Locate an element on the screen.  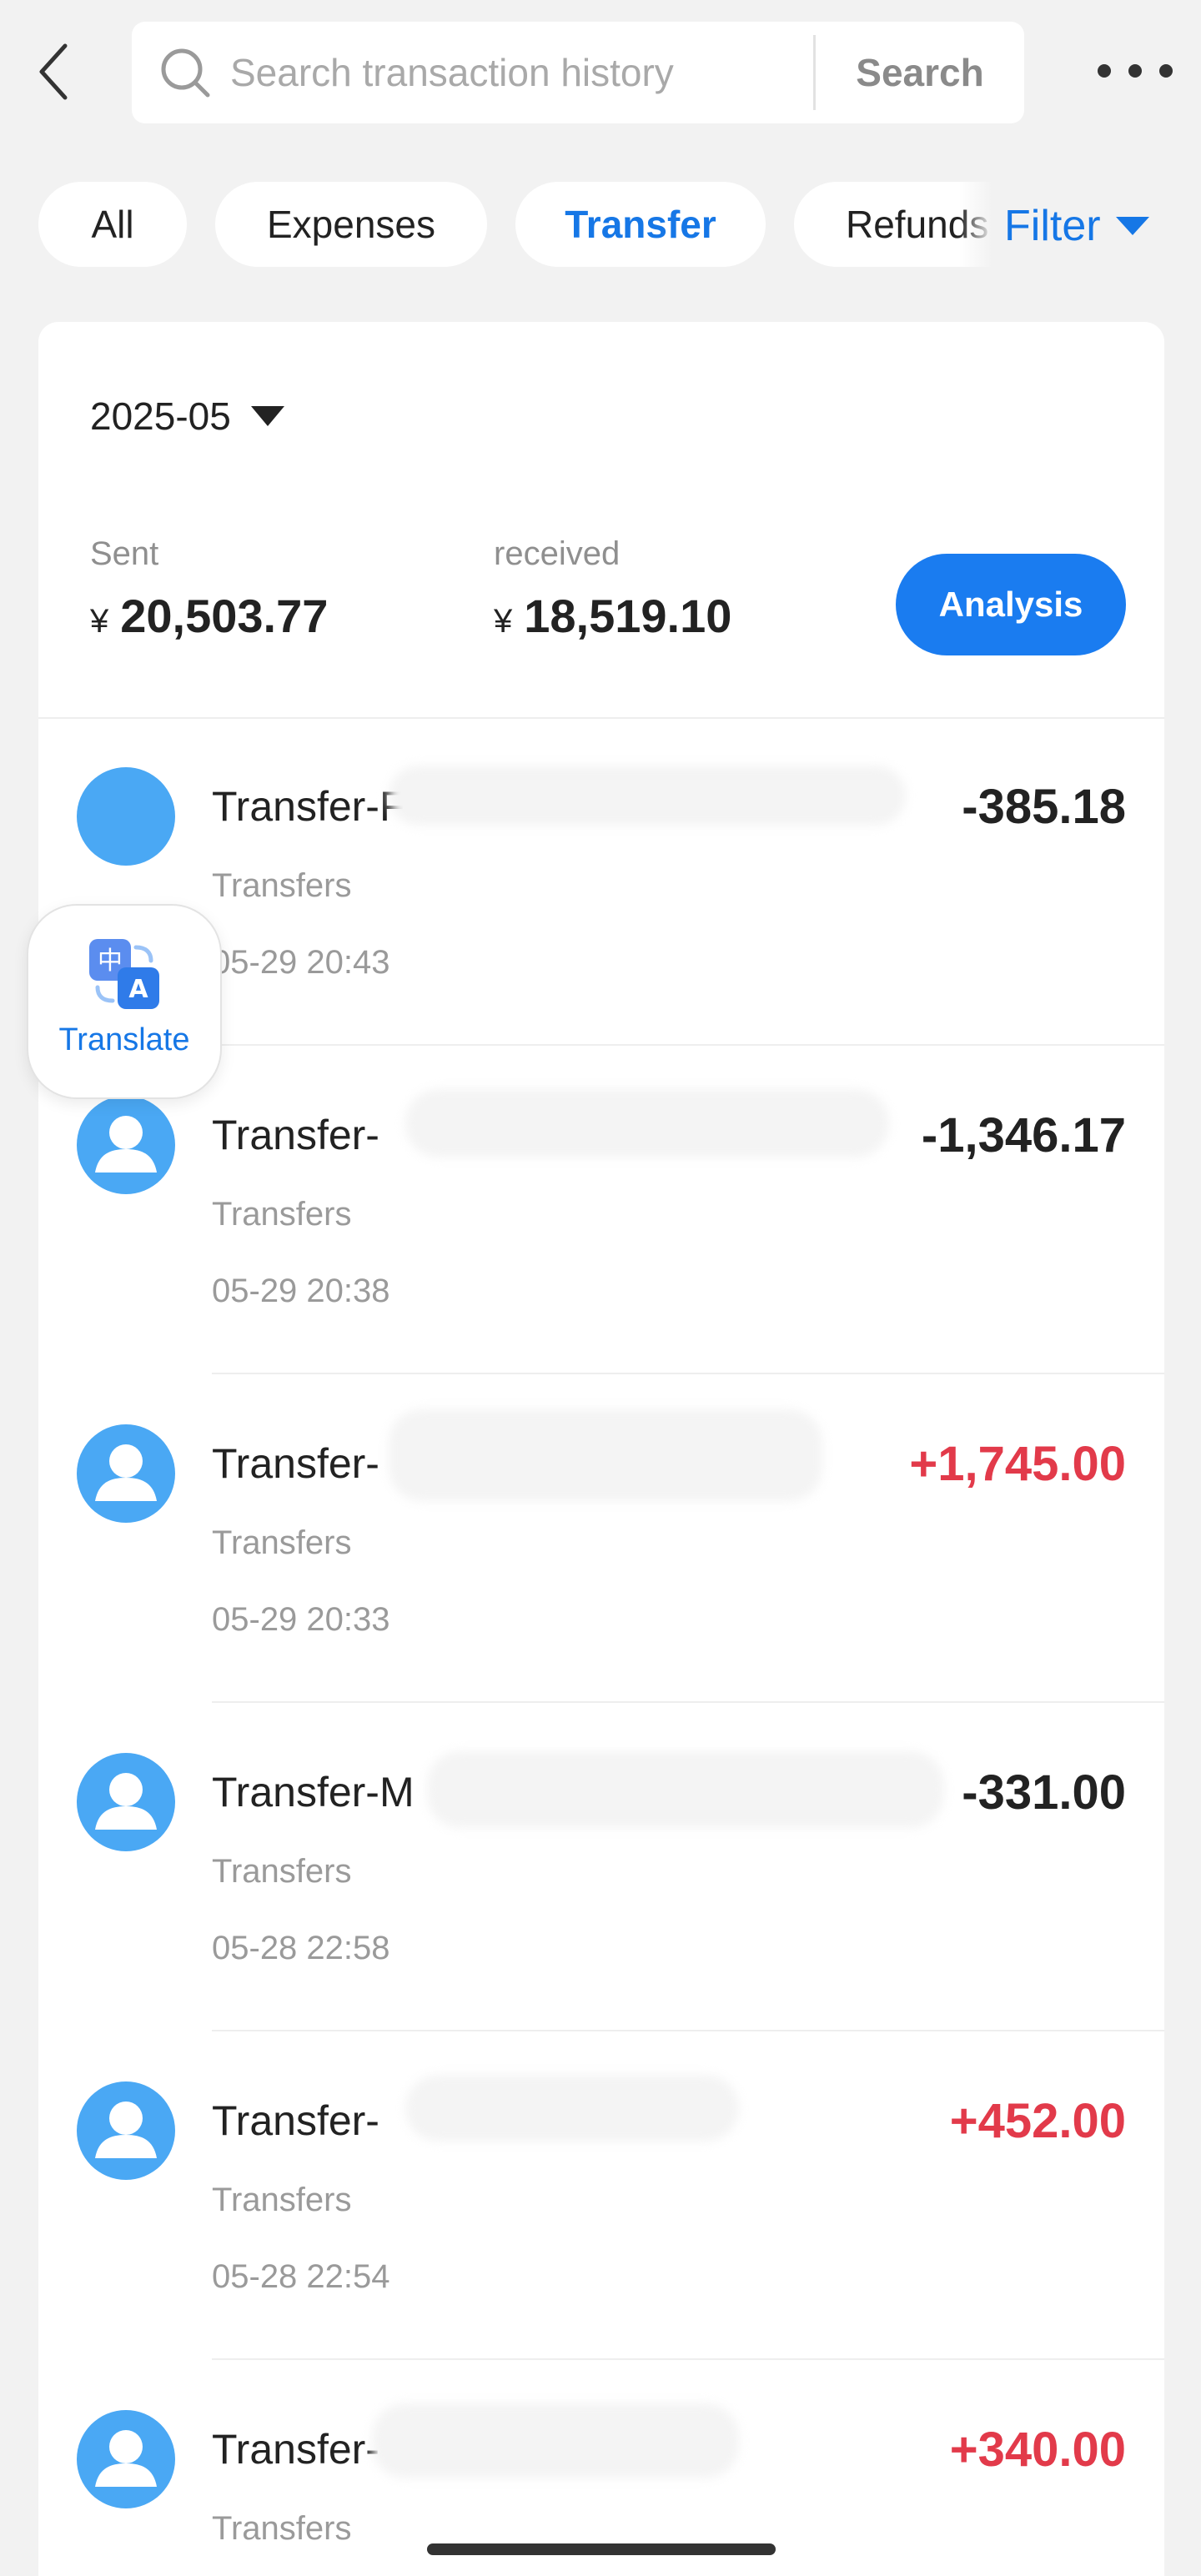
transaction-row: Transfer- +452.00 Transfers 05-28 22:54 is located at coordinates (601, 2196).